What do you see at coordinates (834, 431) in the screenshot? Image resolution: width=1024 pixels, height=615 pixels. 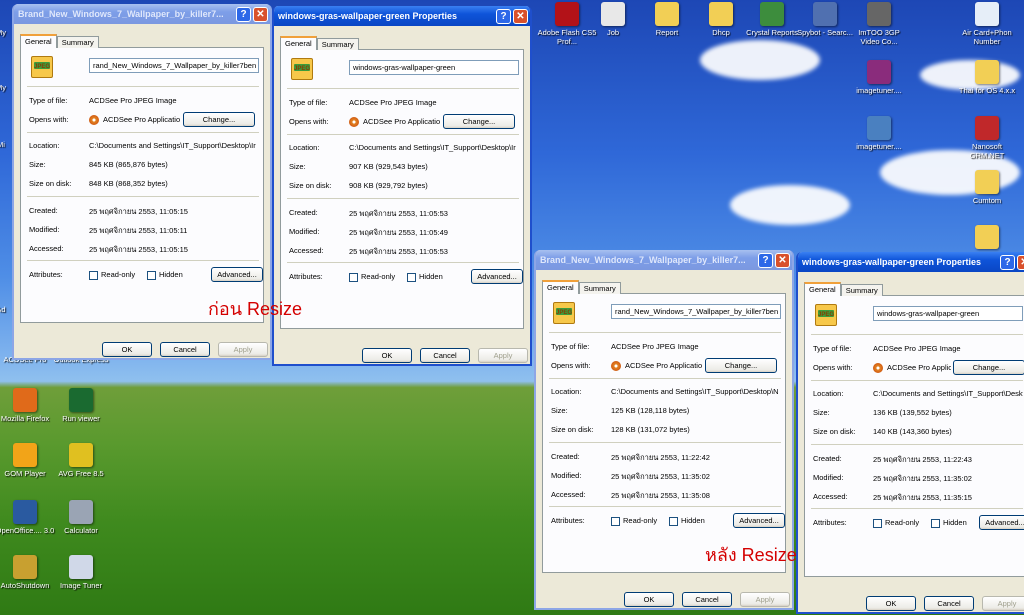 I see `size-on-disk-label: Size on disk:` at bounding box center [834, 431].